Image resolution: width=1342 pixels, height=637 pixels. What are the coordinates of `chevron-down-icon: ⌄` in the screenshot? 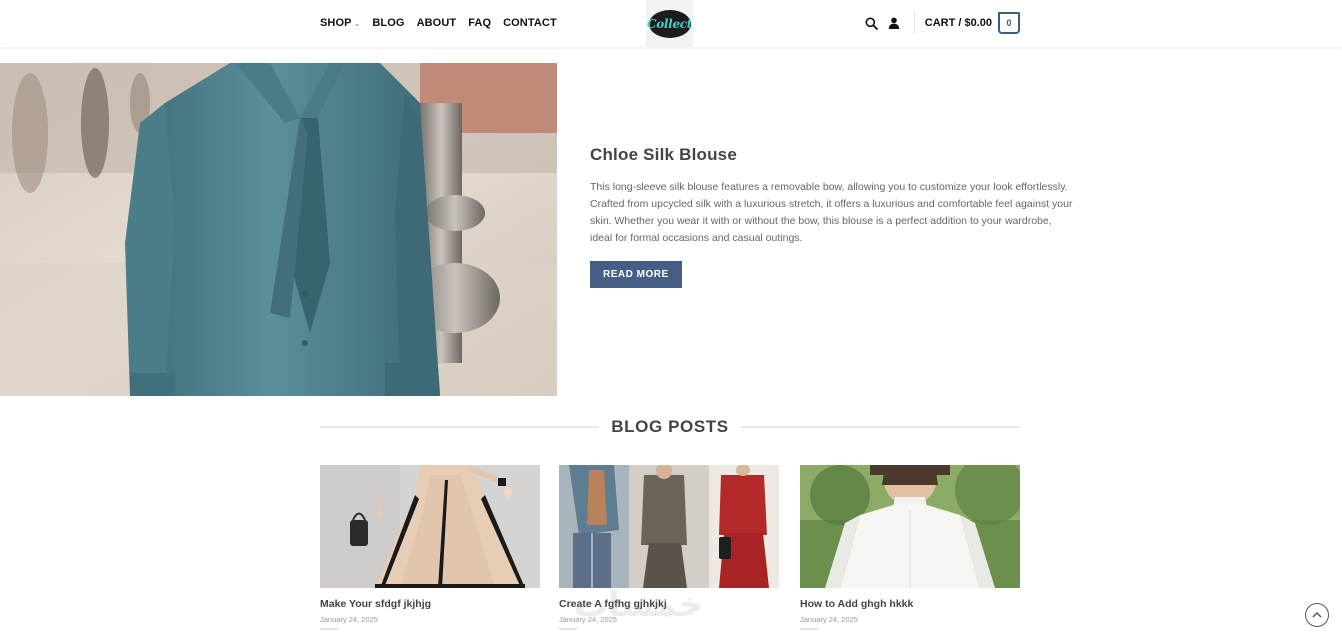 It's located at (357, 23).